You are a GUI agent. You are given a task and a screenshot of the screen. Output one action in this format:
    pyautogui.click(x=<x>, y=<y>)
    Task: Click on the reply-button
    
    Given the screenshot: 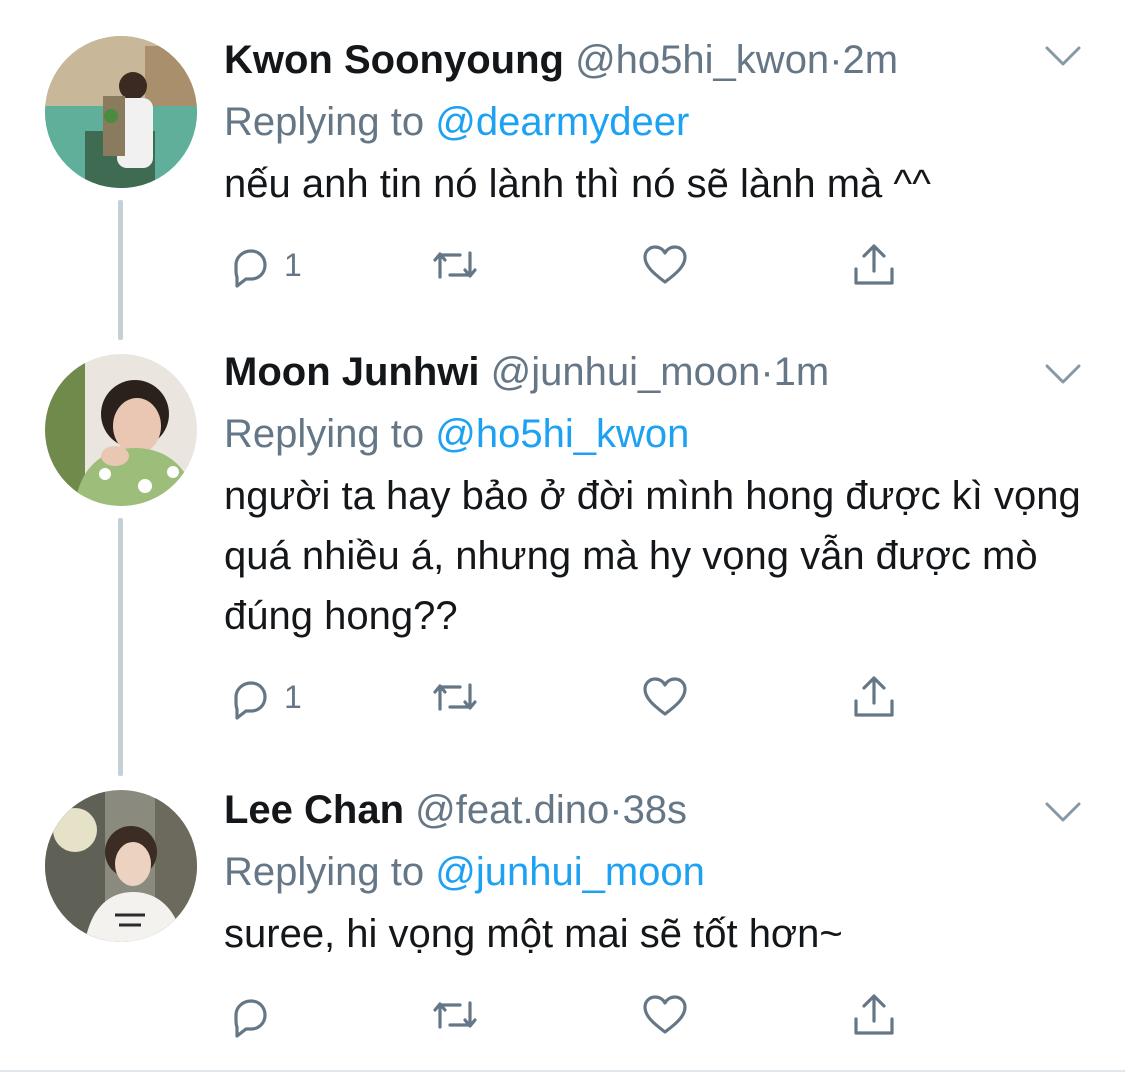 What is the action you would take?
    pyautogui.click(x=255, y=1015)
    